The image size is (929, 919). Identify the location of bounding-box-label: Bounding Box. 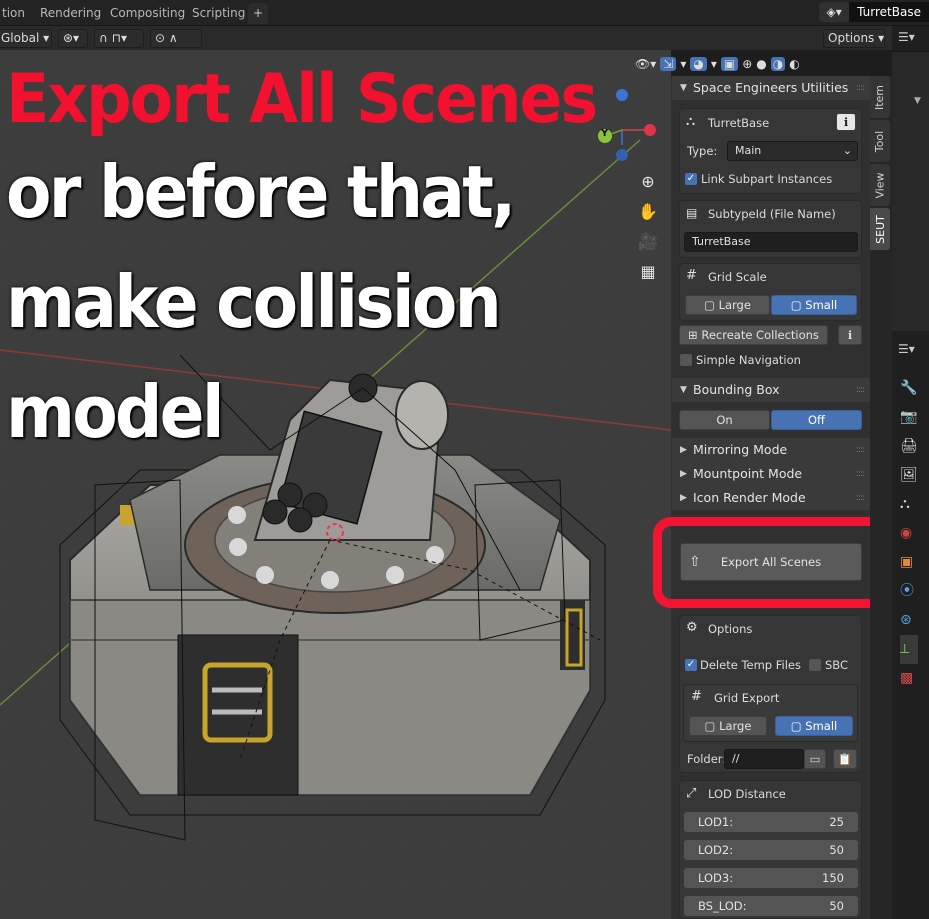
(736, 389).